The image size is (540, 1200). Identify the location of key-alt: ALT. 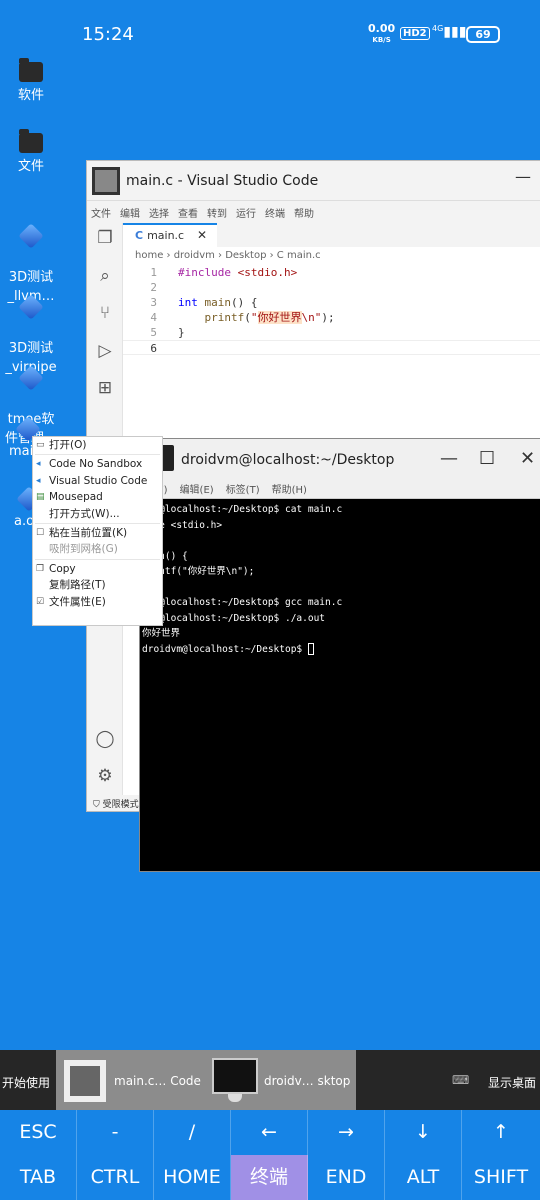
(423, 1177).